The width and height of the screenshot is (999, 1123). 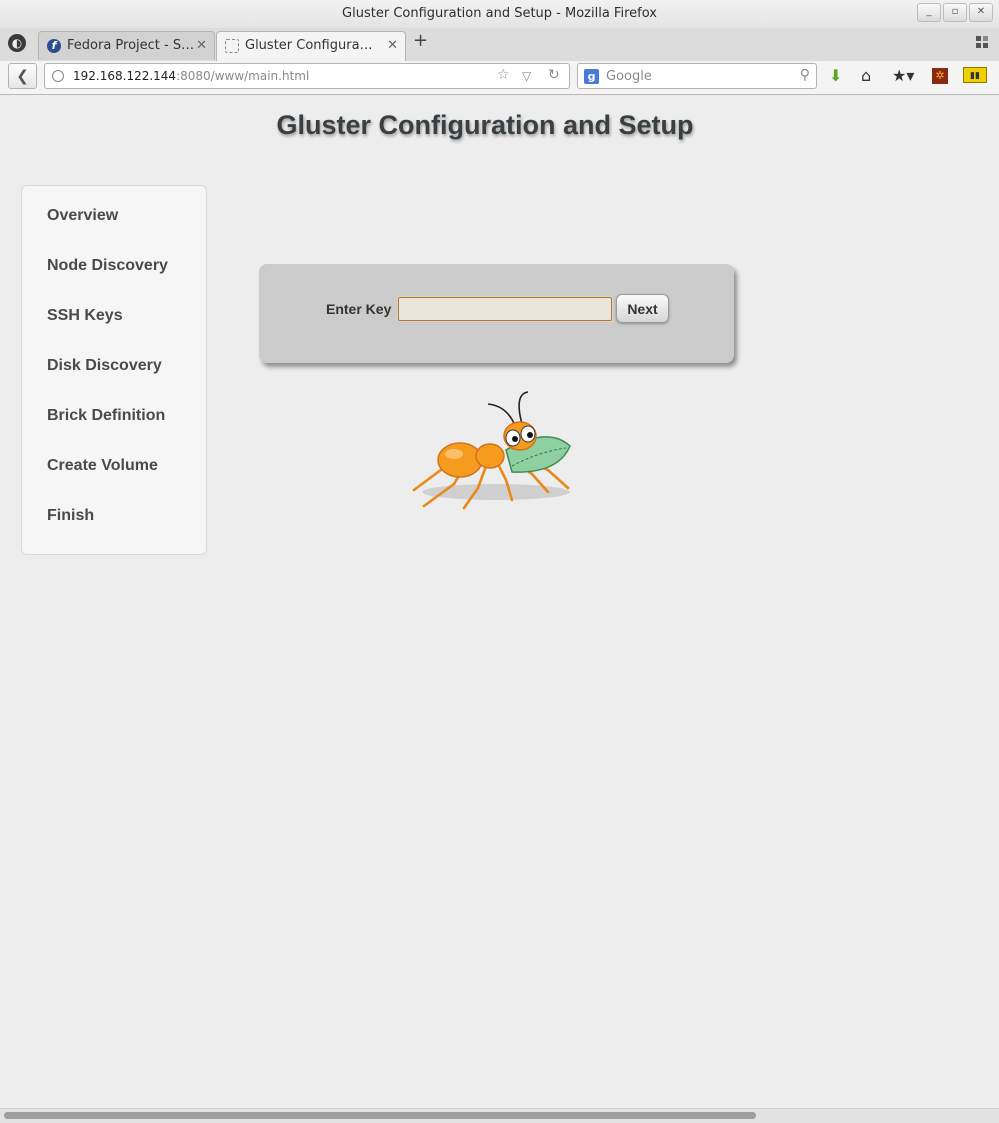 I want to click on search-icon: ⚲, so click(x=805, y=75).